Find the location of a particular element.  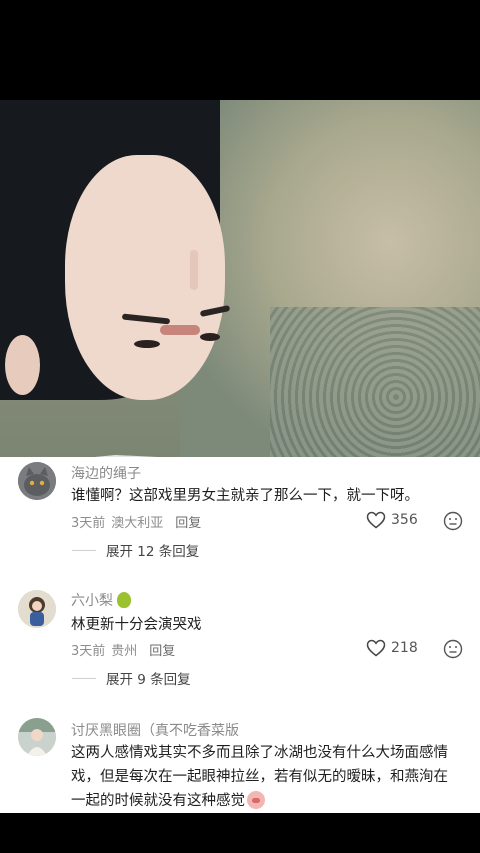

face is located at coordinates (145, 277).